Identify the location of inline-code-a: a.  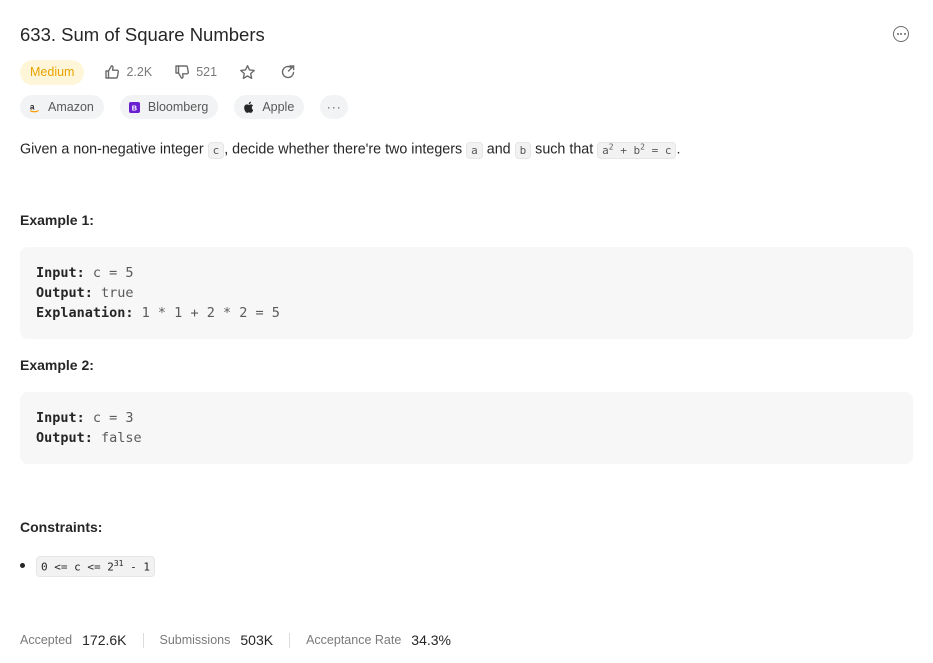
(474, 150).